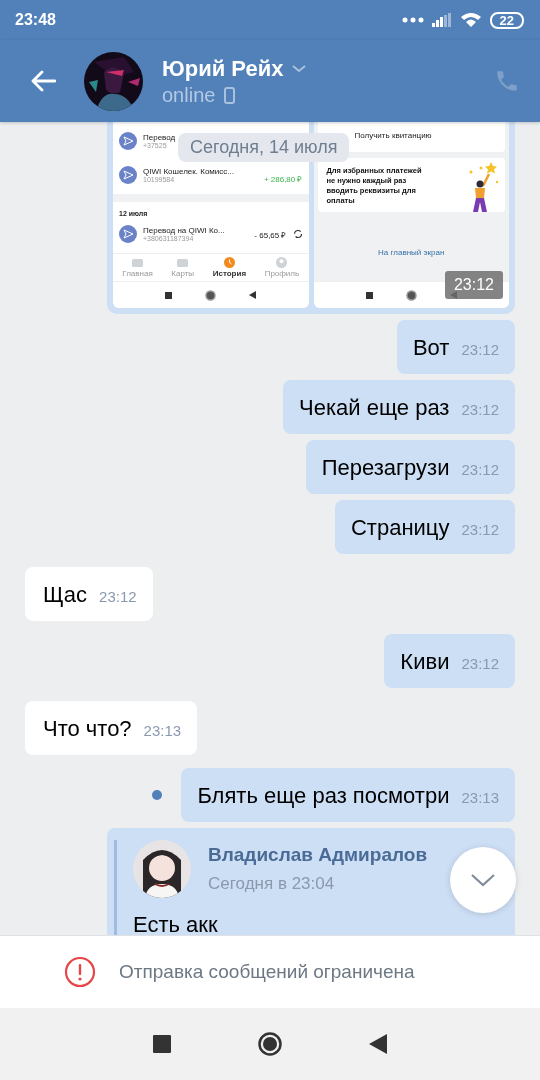  I want to click on contact-name: Юрий Рейх, so click(223, 68).